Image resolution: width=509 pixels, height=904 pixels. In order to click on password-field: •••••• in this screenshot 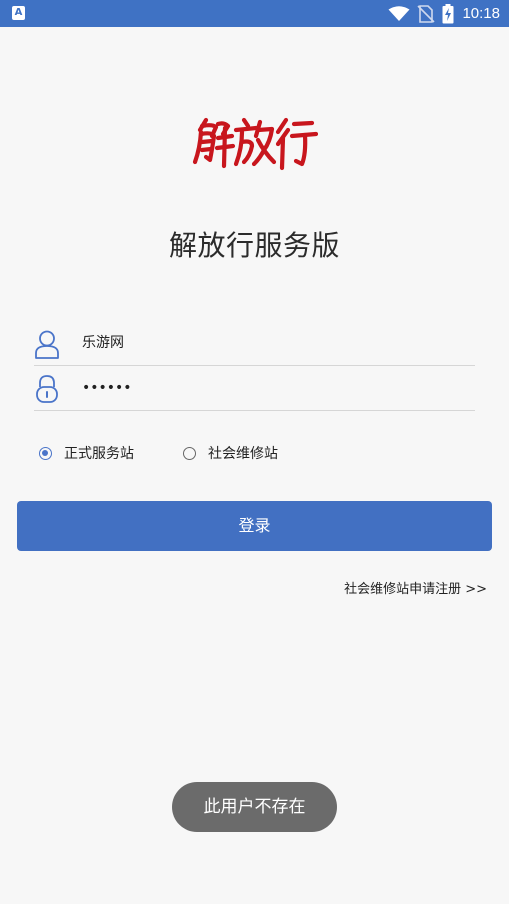, I will do `click(254, 388)`.